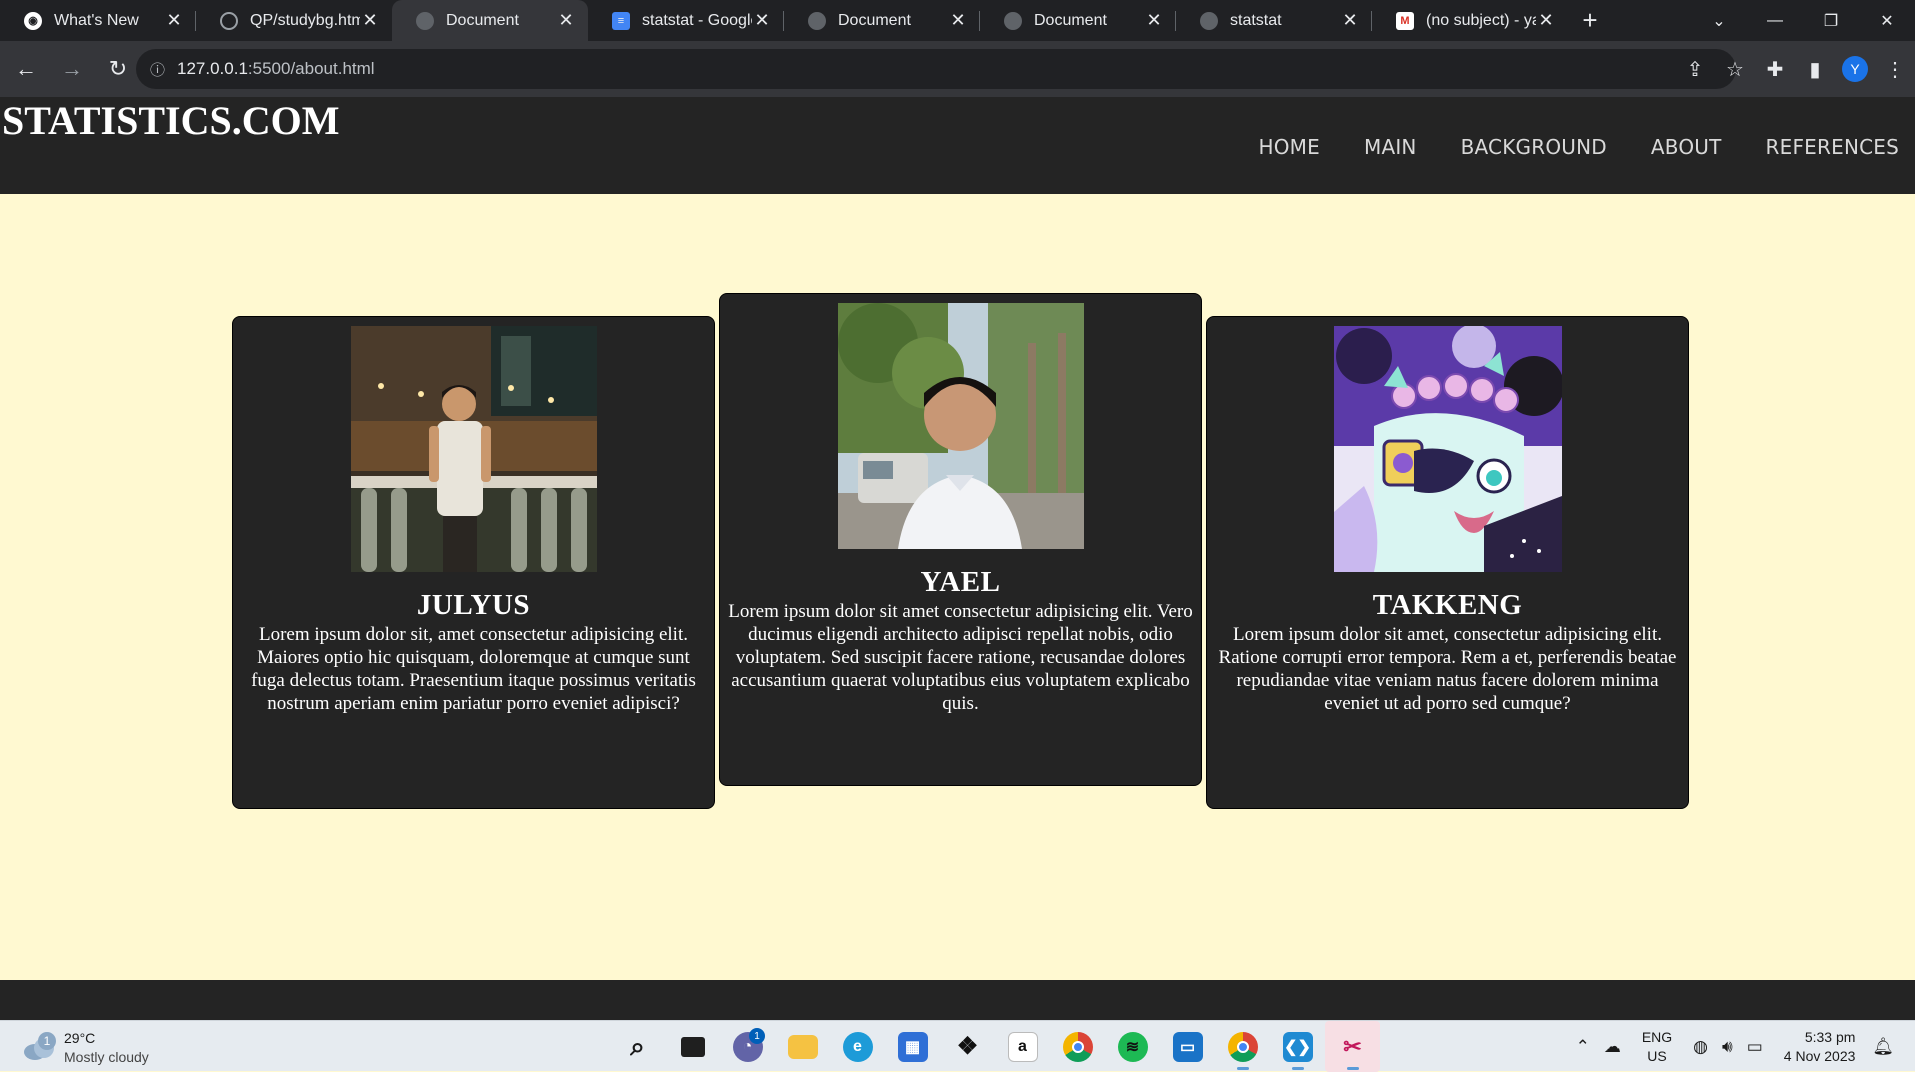  I want to click on vscode-button: ❮❯, so click(1297, 1046).